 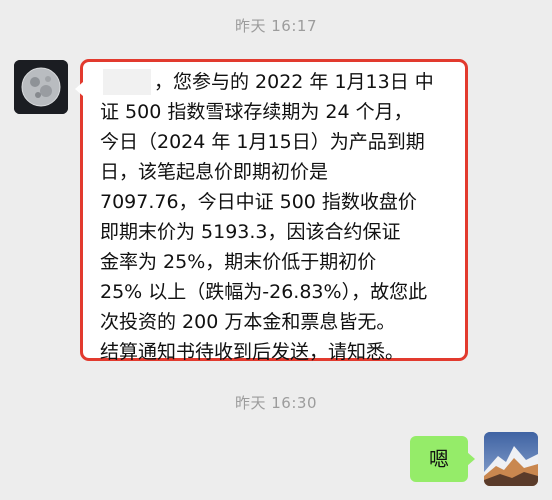 What do you see at coordinates (252, 352) in the screenshot?
I see `message-line: 结算通知书待收到后发送，请知悉。` at bounding box center [252, 352].